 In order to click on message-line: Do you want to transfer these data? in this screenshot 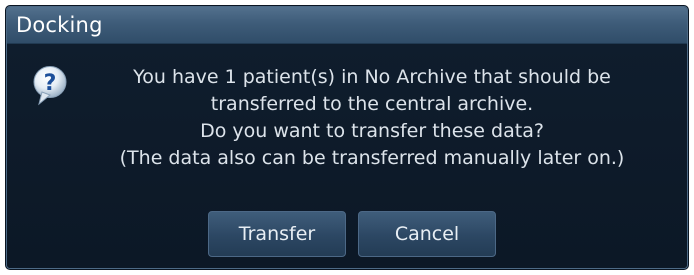, I will do `click(372, 131)`.